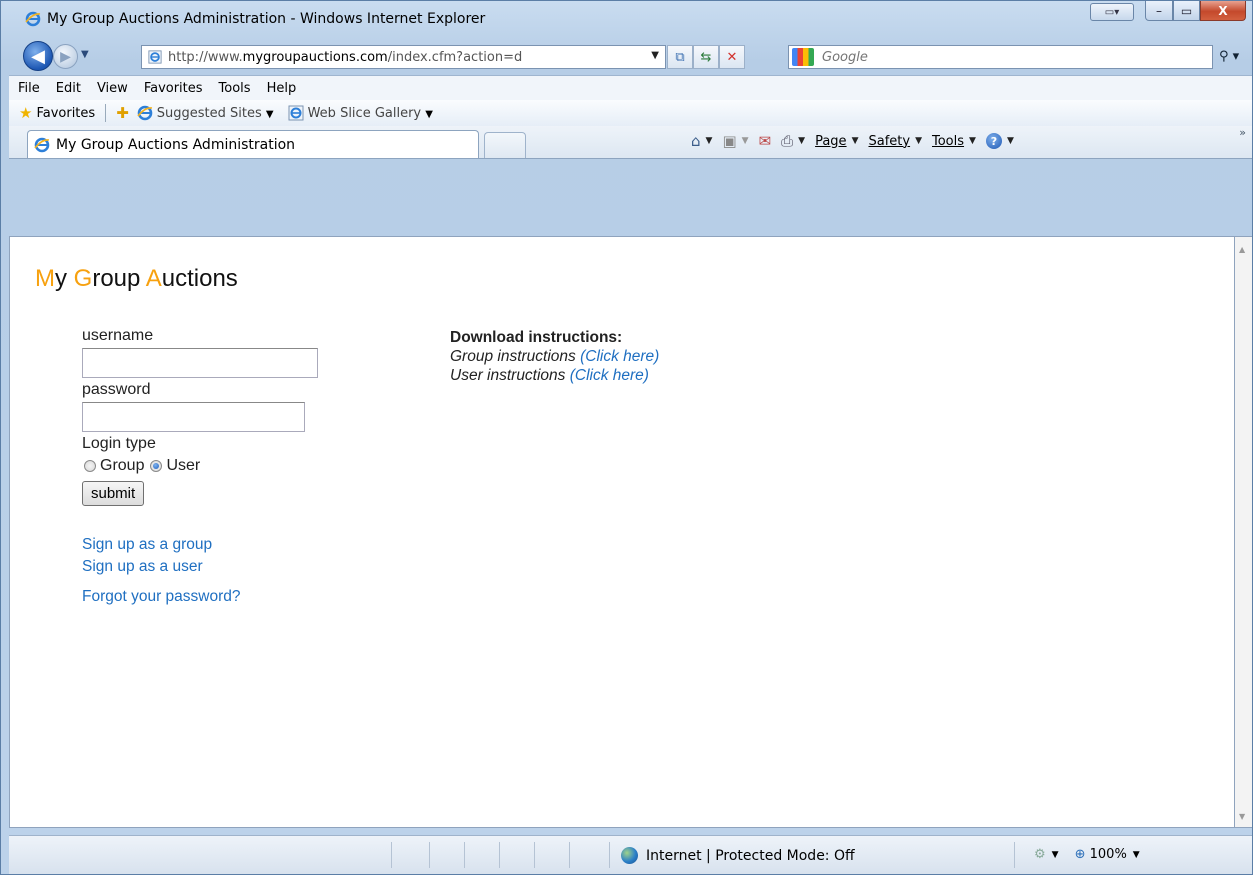  I want to click on user-instructions-link: (Click here), so click(609, 375).